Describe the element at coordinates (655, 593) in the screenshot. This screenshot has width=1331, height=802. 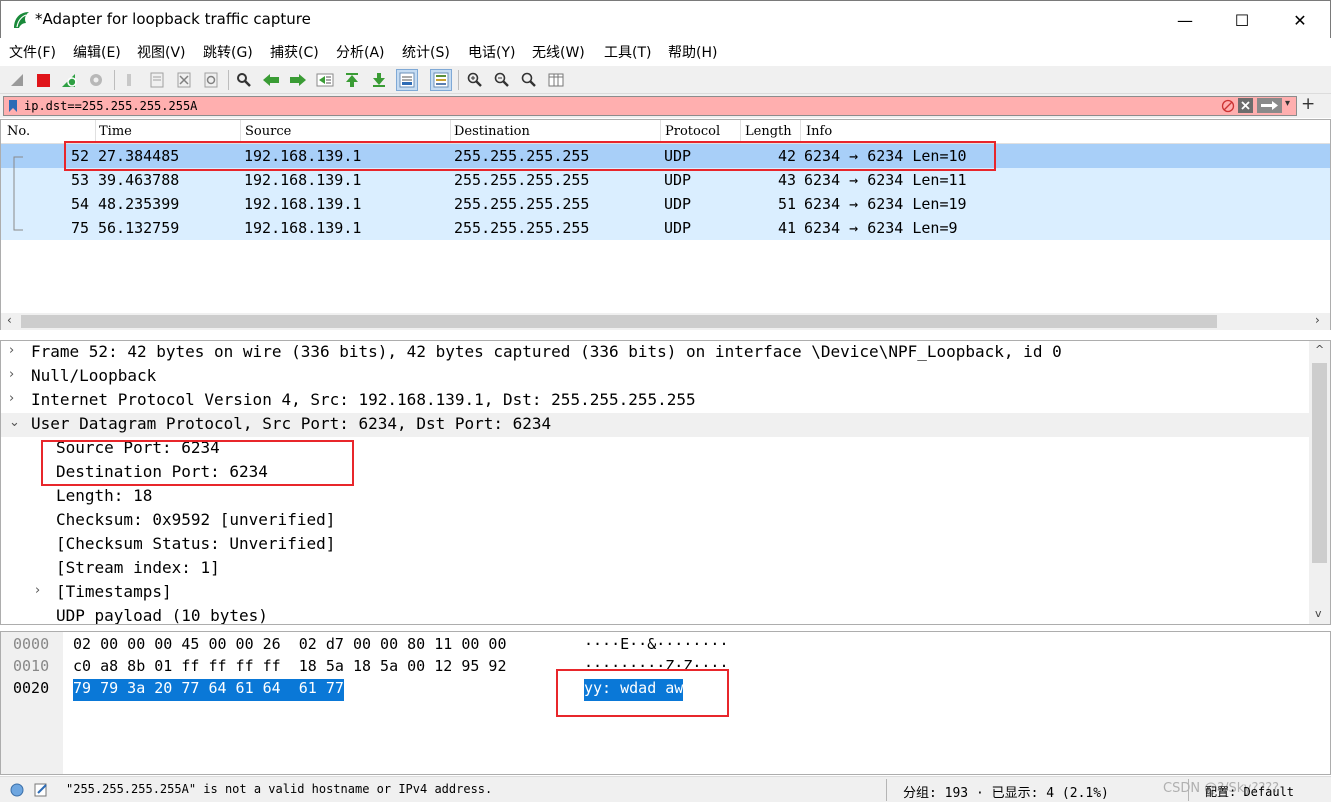
I see `tree-item-timestamps: › [Timestamps]` at that location.